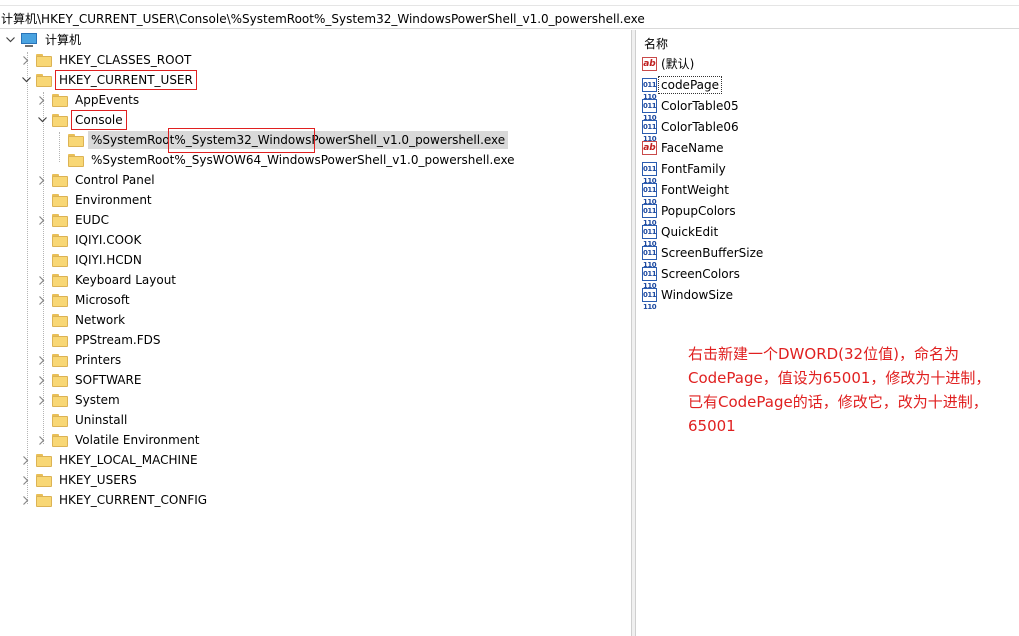  I want to click on value-name: ScreenColors, so click(700, 274).